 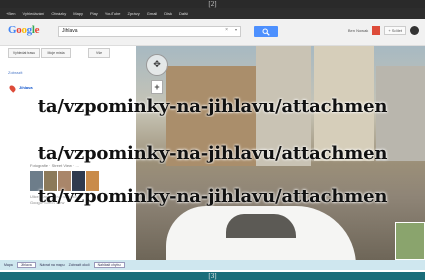 I want to click on page-label-top: [2], so click(x=212, y=4).